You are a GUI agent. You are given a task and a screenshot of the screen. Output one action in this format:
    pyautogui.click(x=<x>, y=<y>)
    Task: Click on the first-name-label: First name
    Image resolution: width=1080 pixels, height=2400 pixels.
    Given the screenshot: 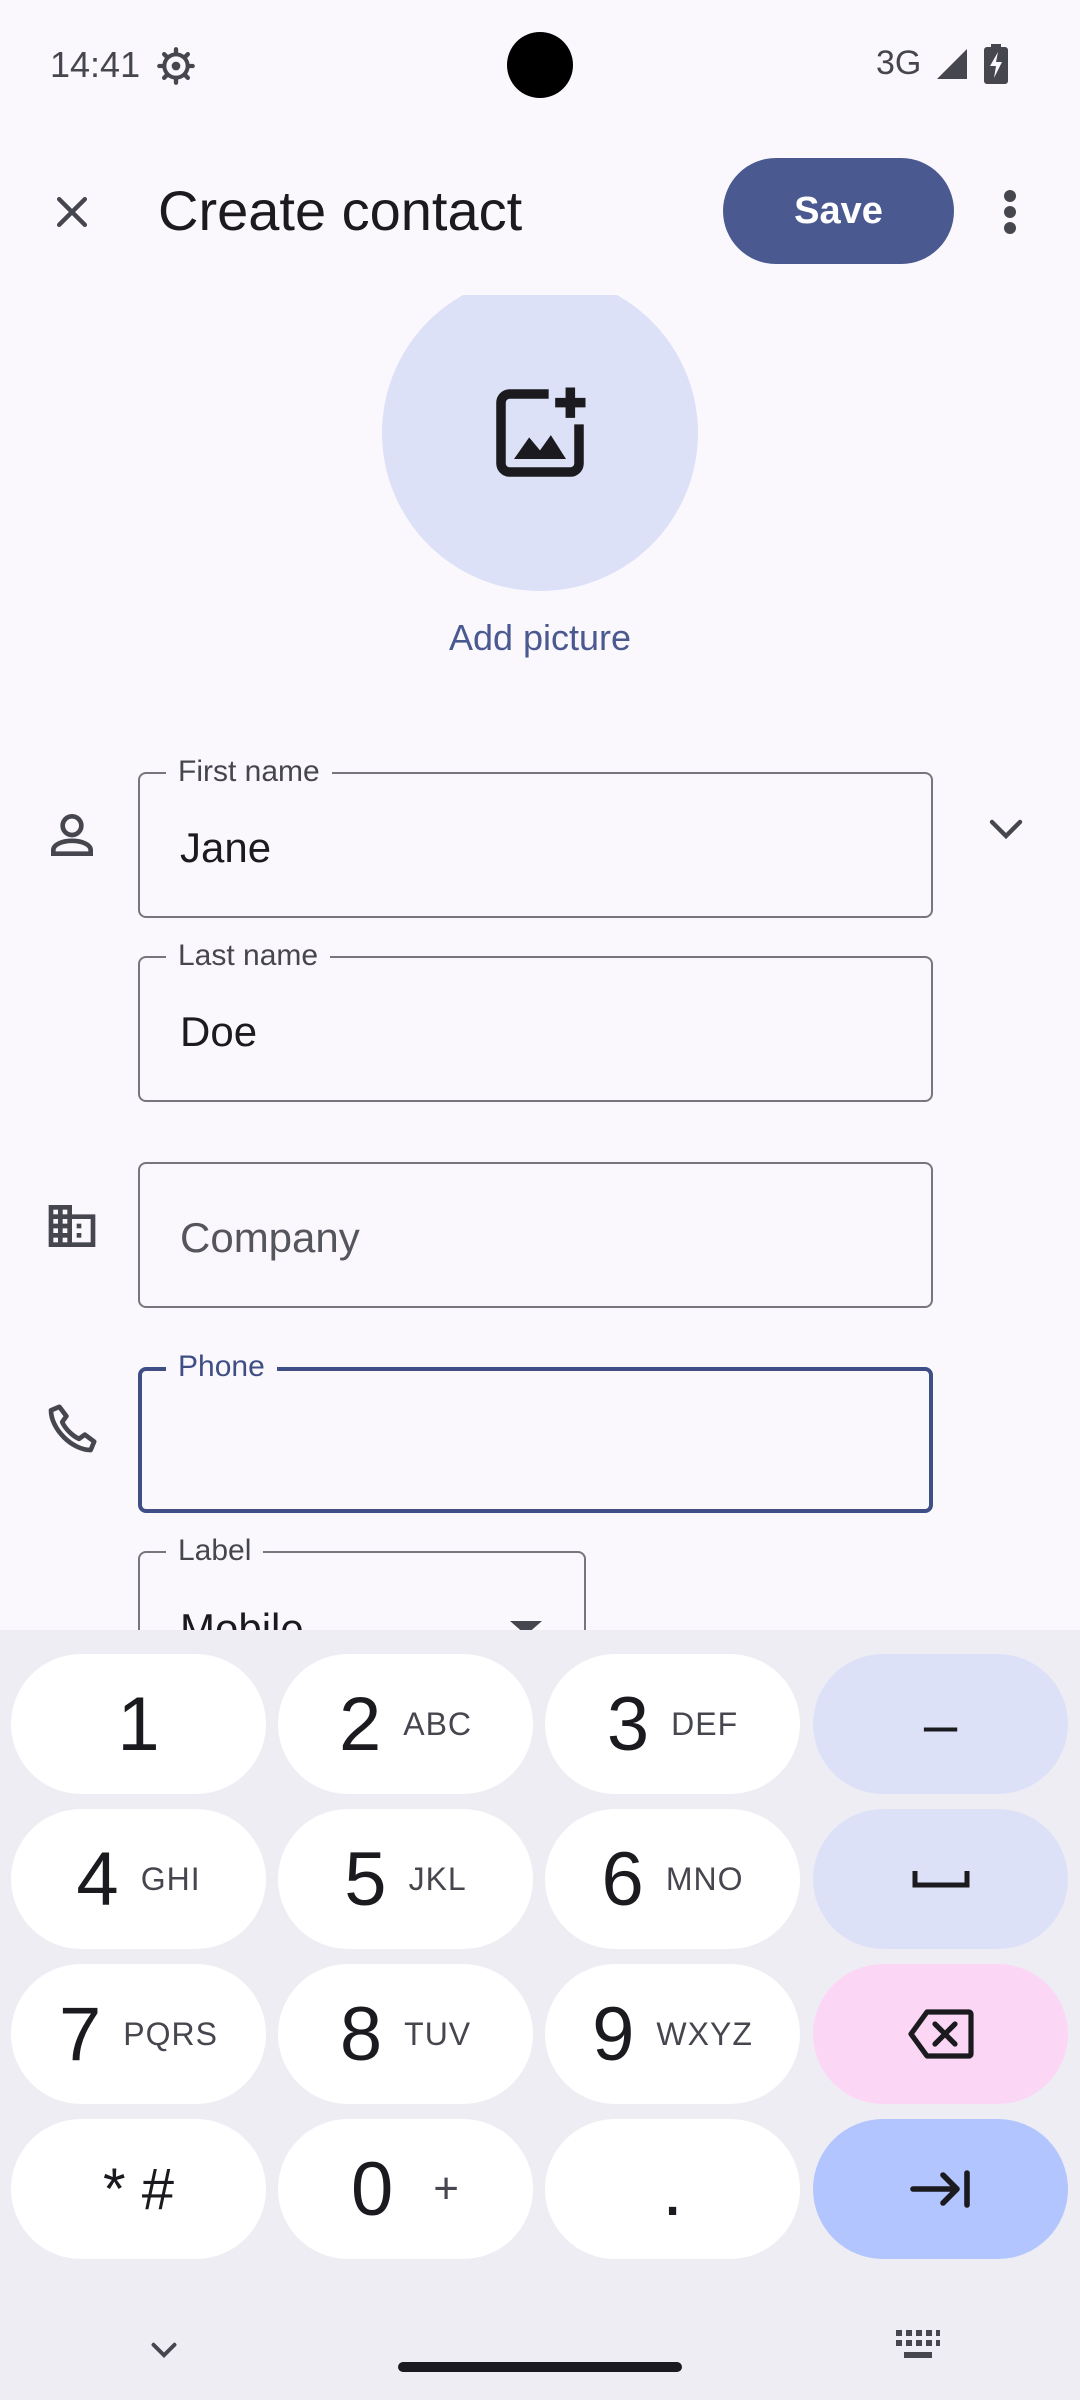 What is the action you would take?
    pyautogui.click(x=249, y=772)
    